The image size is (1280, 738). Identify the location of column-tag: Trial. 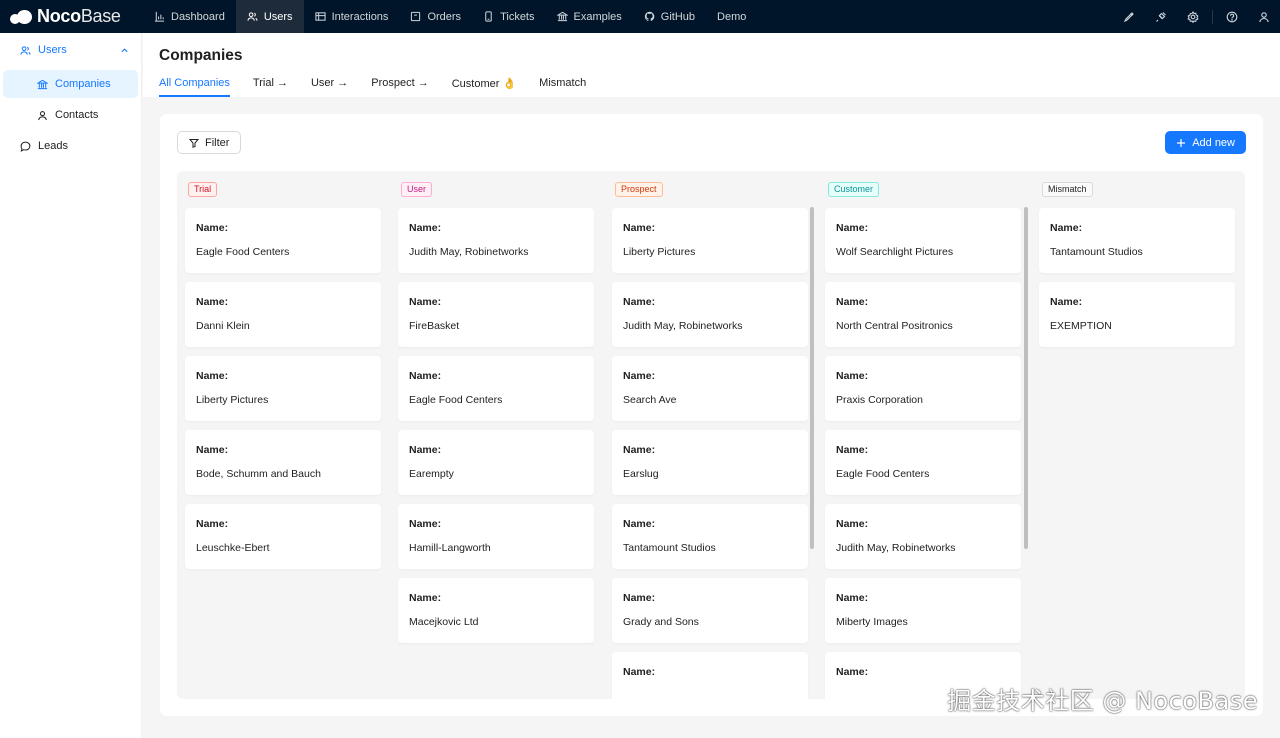
(203, 189).